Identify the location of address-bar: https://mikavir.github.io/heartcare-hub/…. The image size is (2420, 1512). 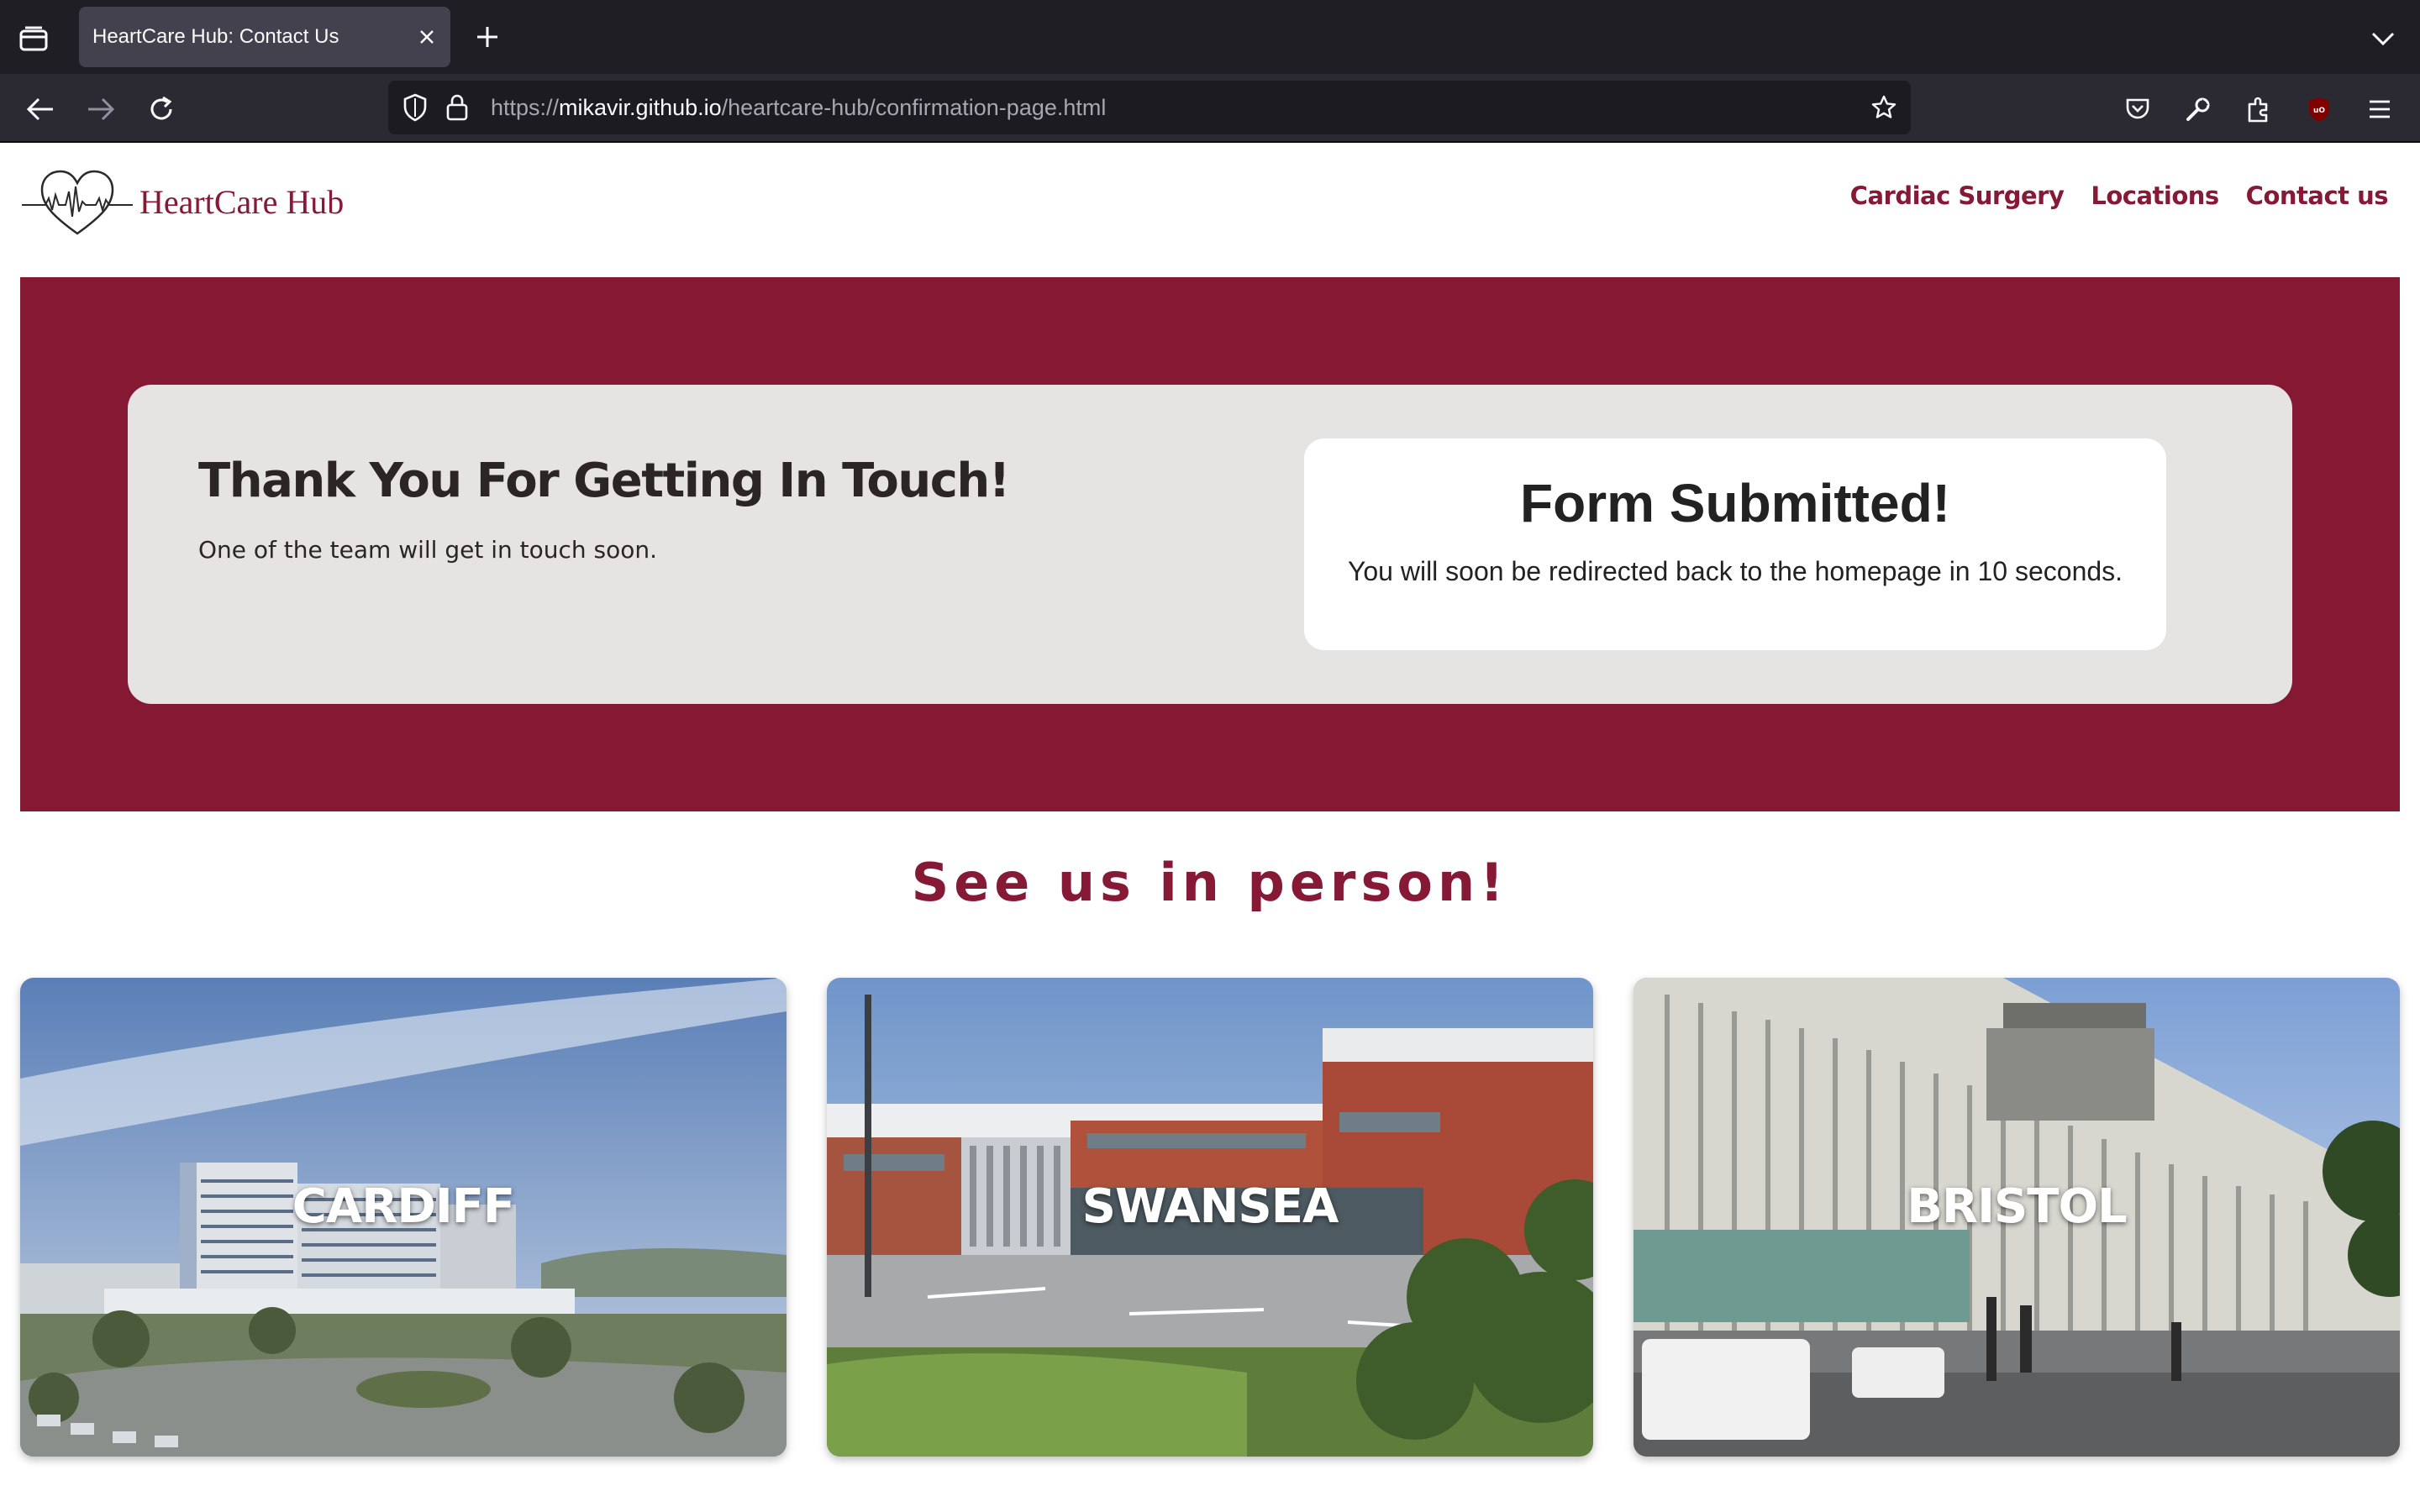
(1149, 107).